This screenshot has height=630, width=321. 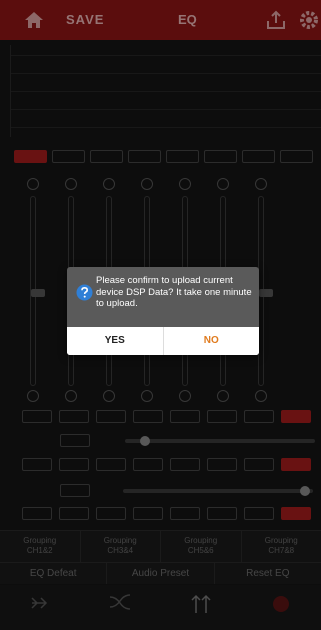 I want to click on dialog-buttons: YES NO, so click(x=163, y=341).